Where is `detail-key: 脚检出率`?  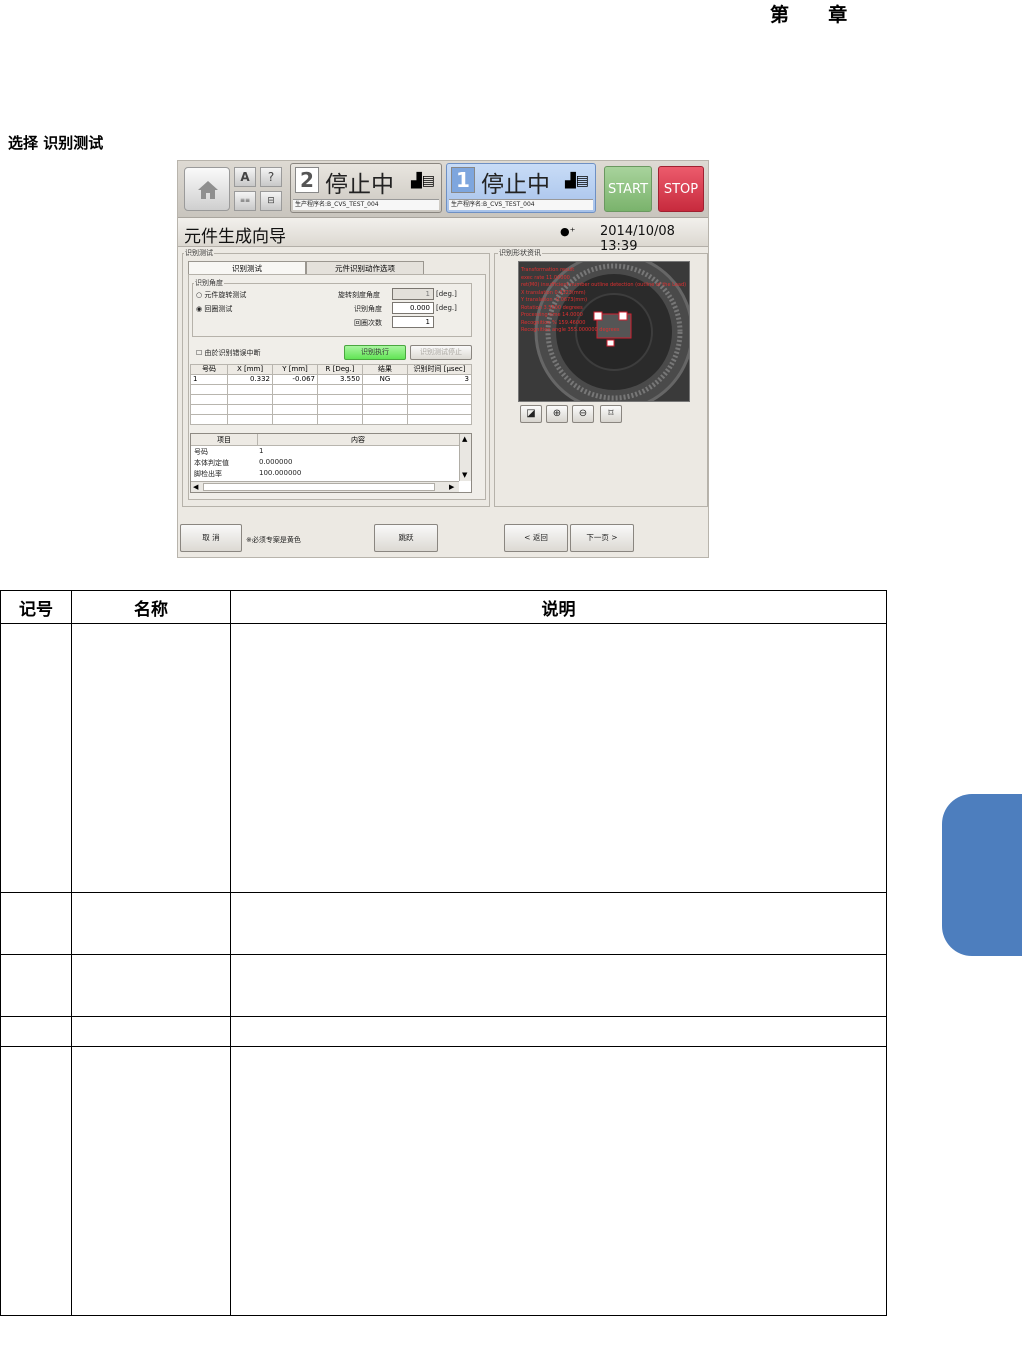
detail-key: 脚检出率 is located at coordinates (208, 474).